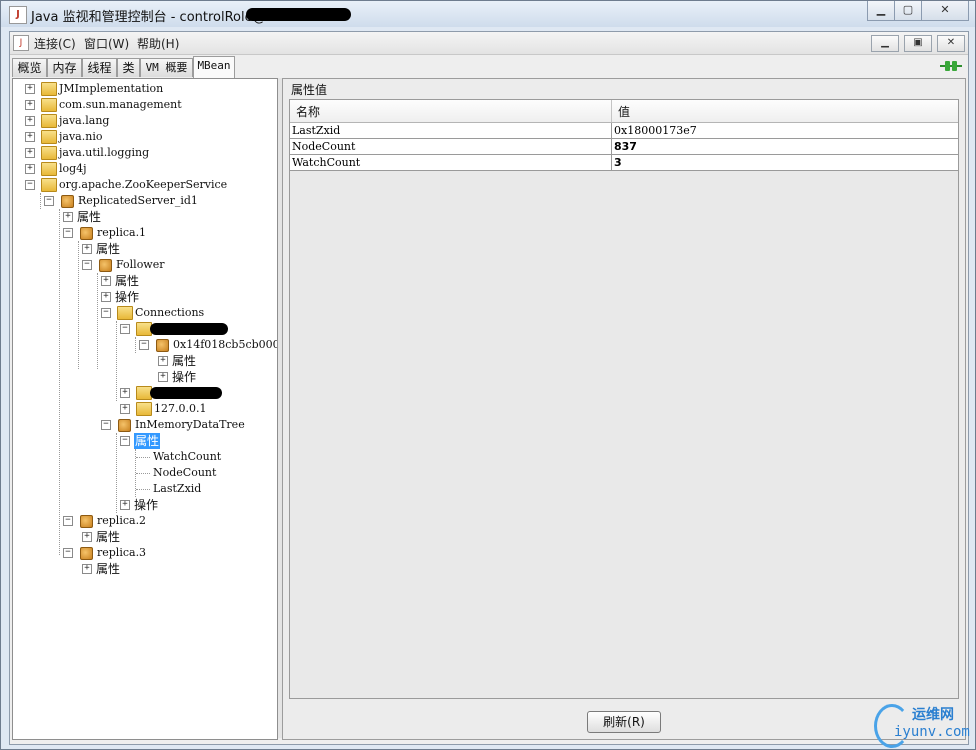 The image size is (976, 750). What do you see at coordinates (73, 168) in the screenshot?
I see `tree-node-label: log4j` at bounding box center [73, 168].